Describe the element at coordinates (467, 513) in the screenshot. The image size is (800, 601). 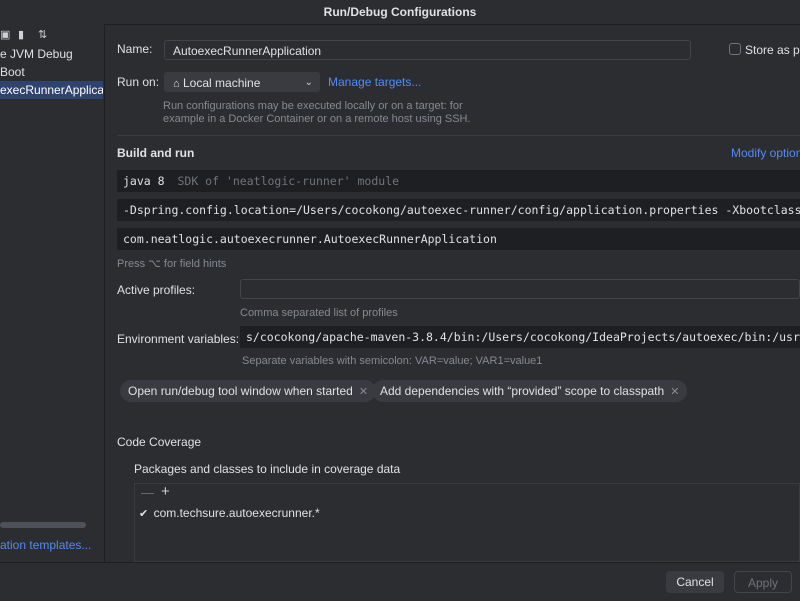
I see `list-item: ✔ com.techsure.autoexecrunner.*` at that location.